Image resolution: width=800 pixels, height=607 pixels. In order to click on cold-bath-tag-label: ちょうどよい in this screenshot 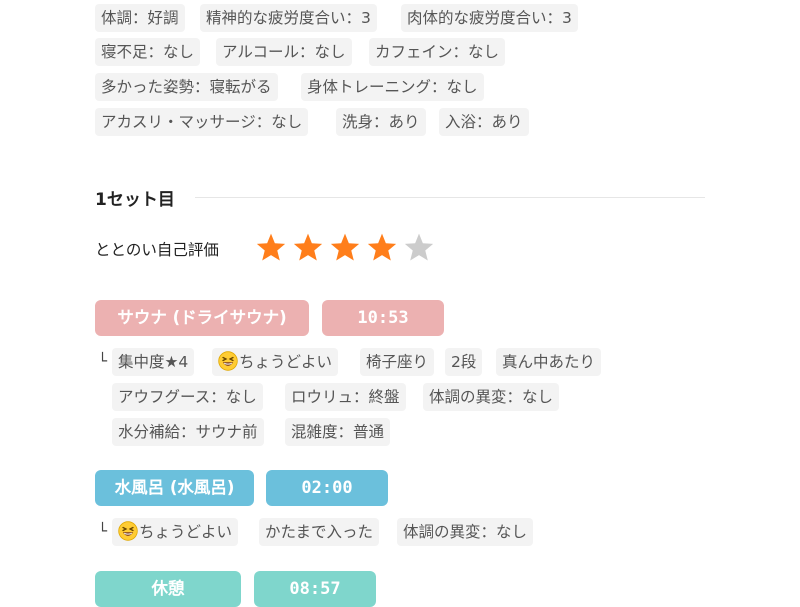, I will do `click(186, 532)`.